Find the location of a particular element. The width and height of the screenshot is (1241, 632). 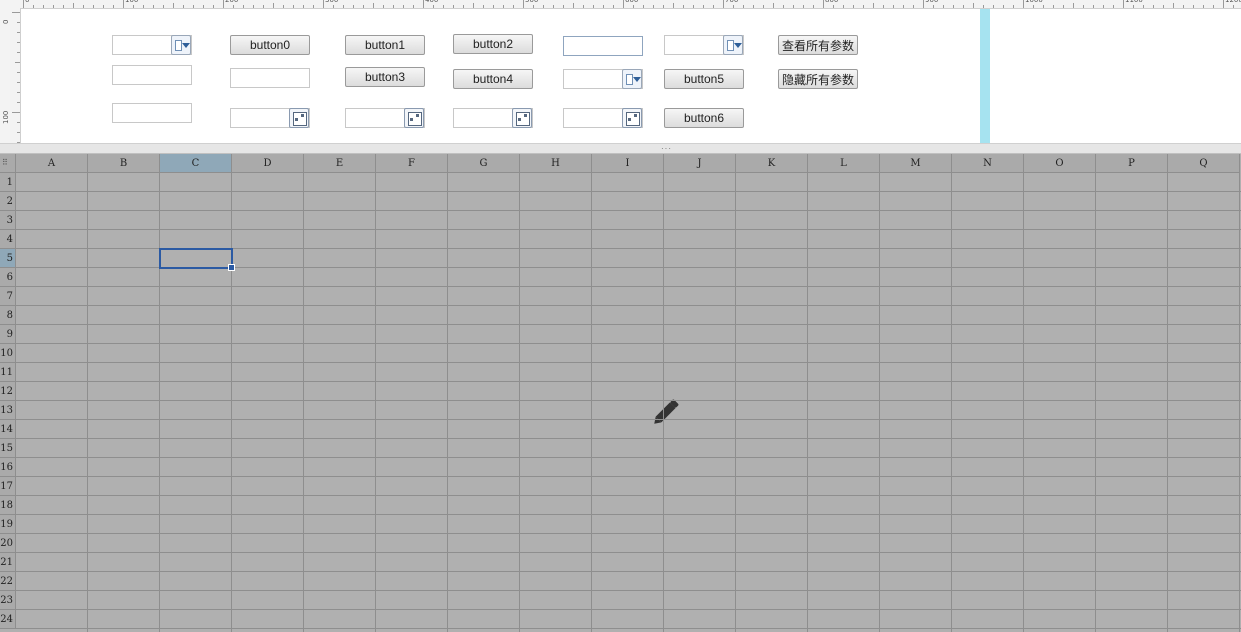

column-header-q: Q is located at coordinates (1204, 163).